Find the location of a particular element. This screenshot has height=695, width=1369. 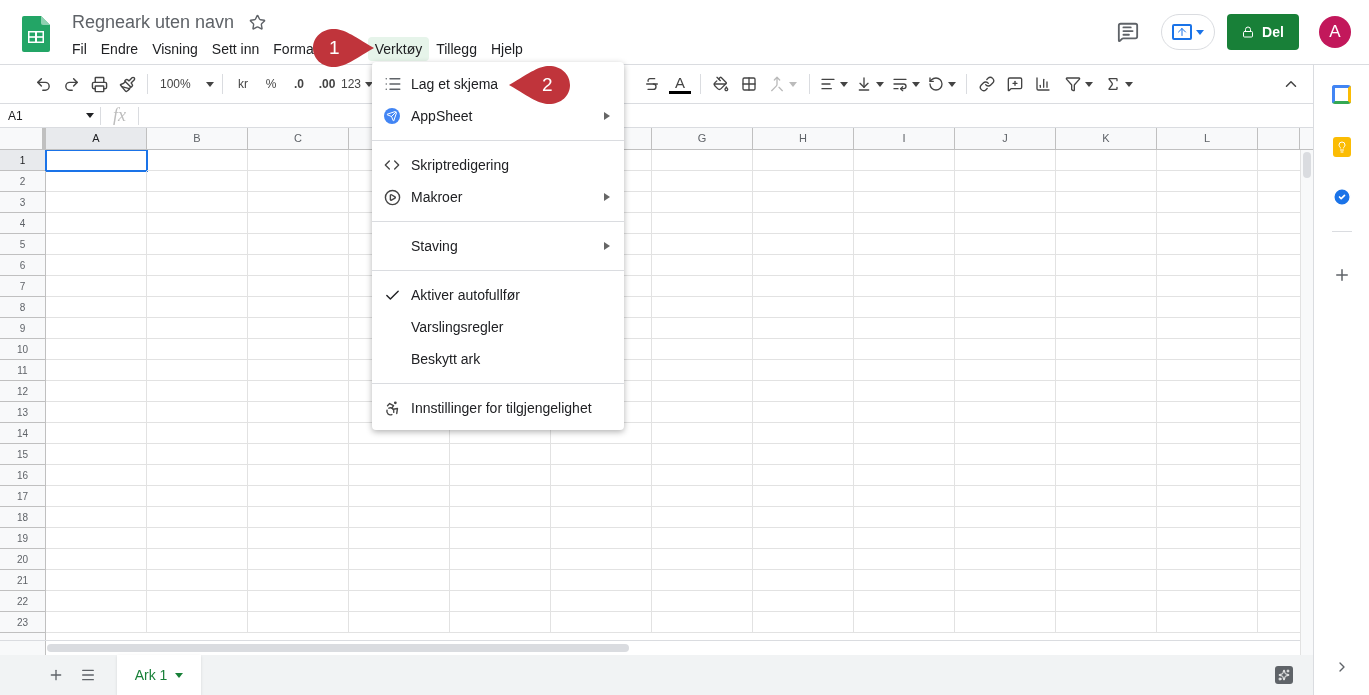

number-format-dropdown: 123 is located at coordinates (357, 84).